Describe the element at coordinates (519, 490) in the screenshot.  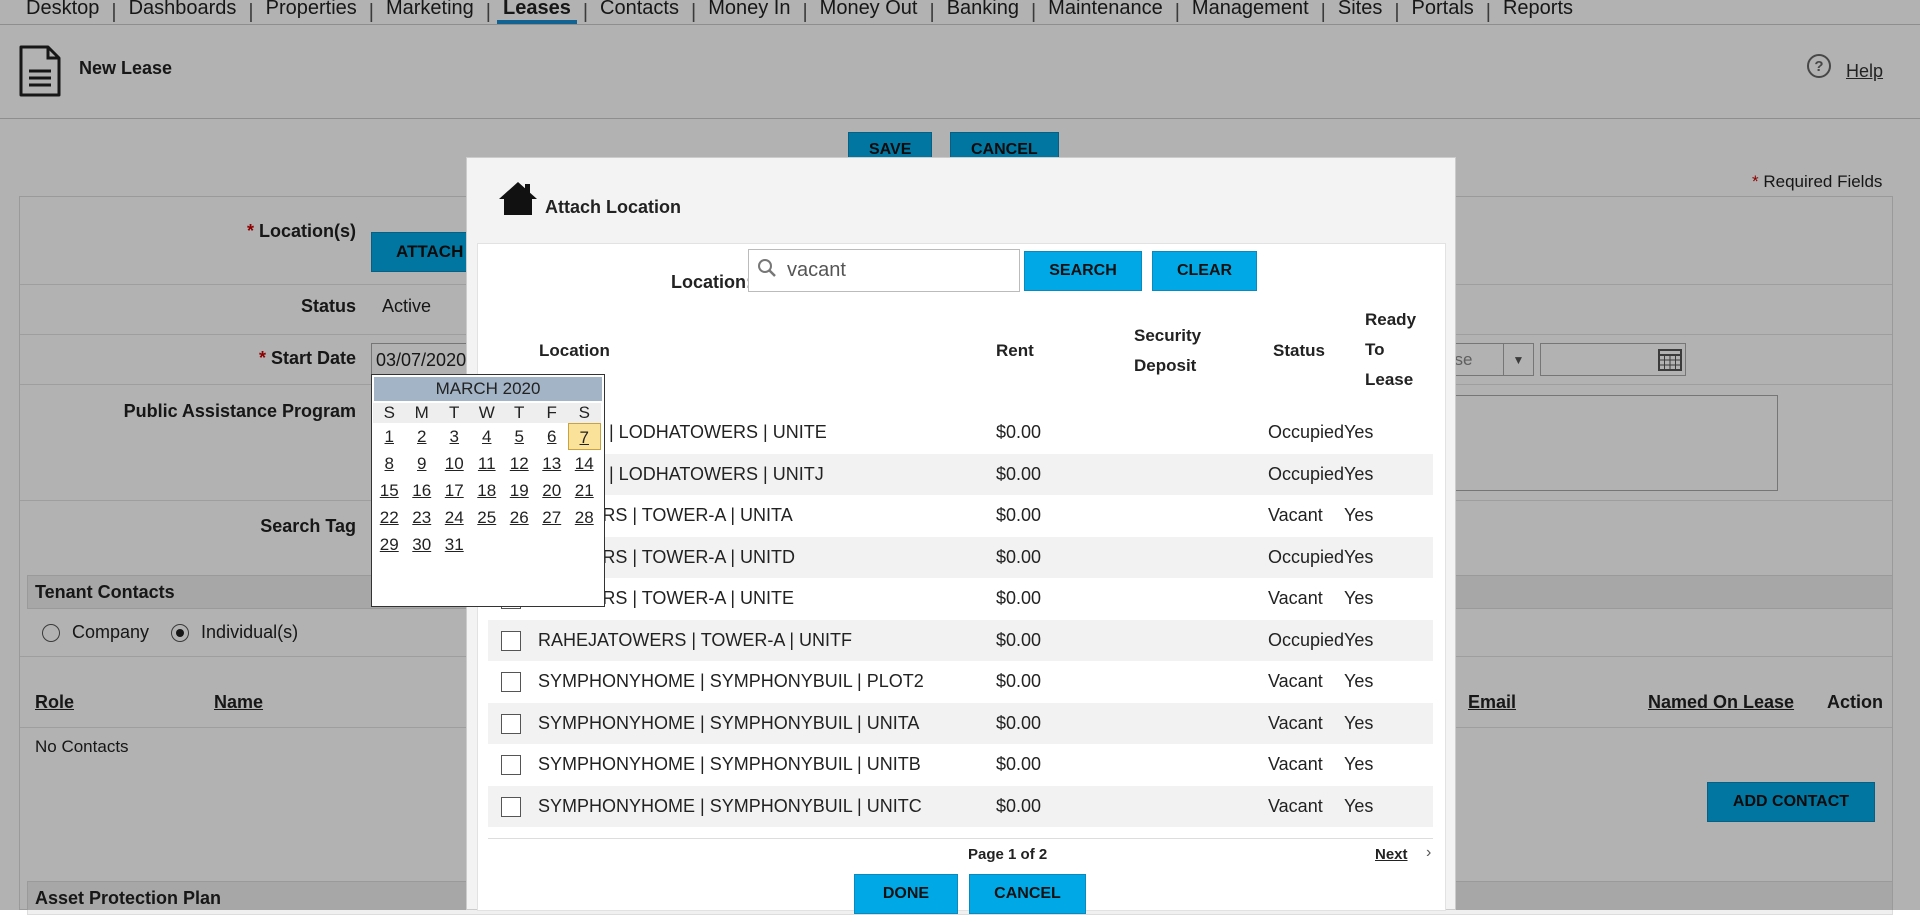
I see `calendar-day: 19` at that location.